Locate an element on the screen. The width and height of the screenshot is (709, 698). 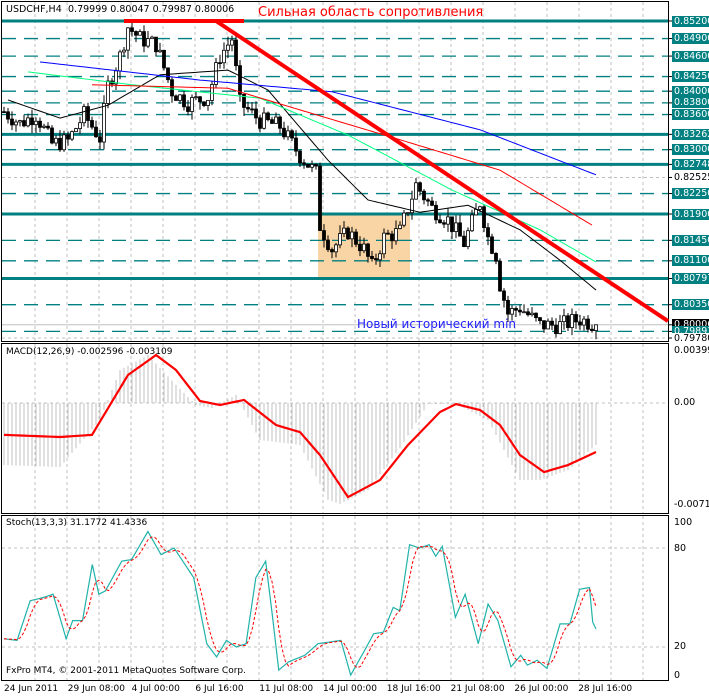
time-label: 21 Jul 08:00 is located at coordinates (477, 689).